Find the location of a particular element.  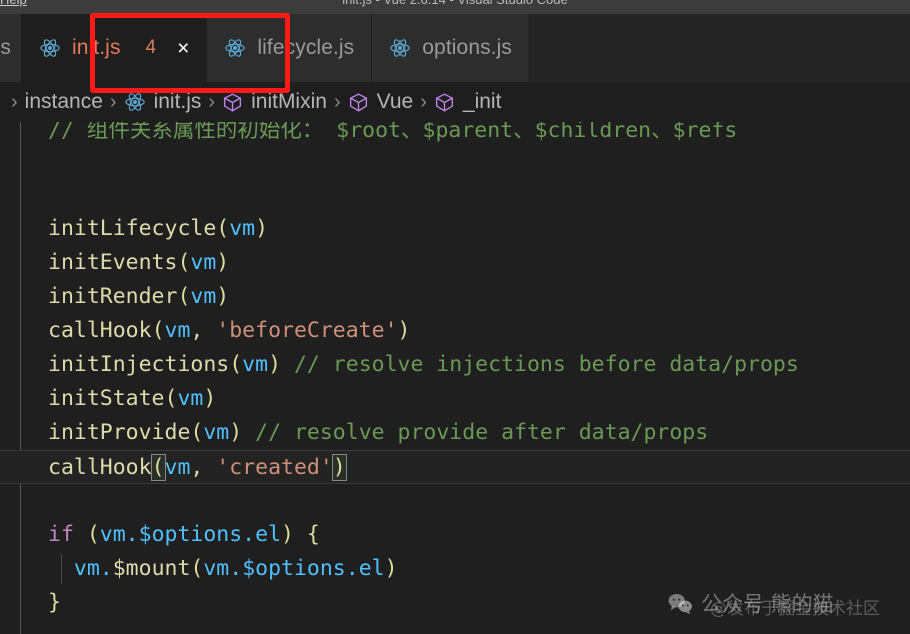

breadcrumb-item-label: initMixin is located at coordinates (289, 101).